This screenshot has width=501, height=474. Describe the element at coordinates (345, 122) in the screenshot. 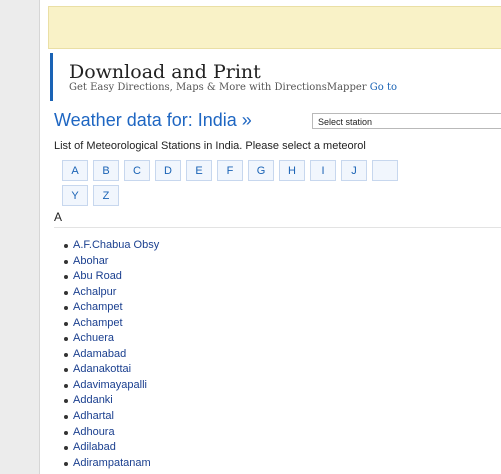

I see `station-select-value: Select station` at that location.